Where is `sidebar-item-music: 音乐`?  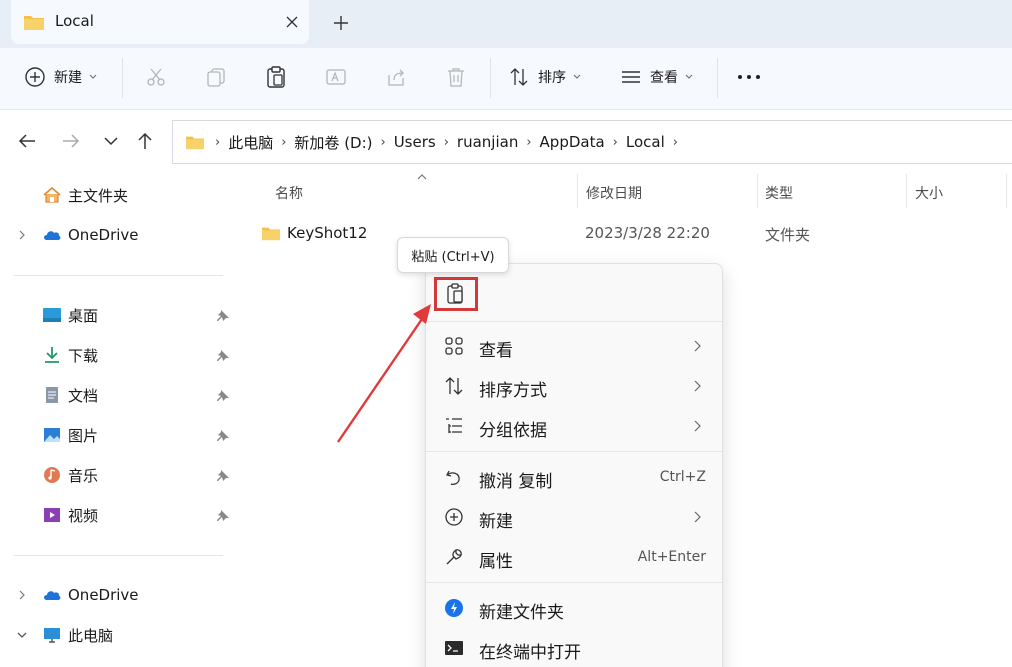 sidebar-item-music: 音乐 is located at coordinates (70, 475).